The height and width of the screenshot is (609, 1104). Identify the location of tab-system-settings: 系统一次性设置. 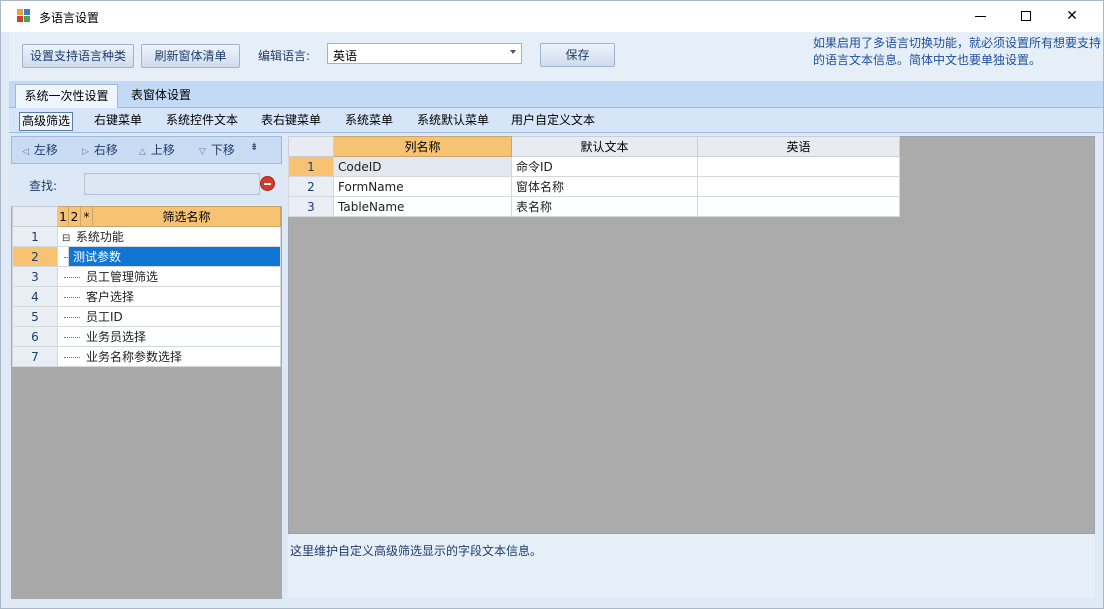
(66, 96).